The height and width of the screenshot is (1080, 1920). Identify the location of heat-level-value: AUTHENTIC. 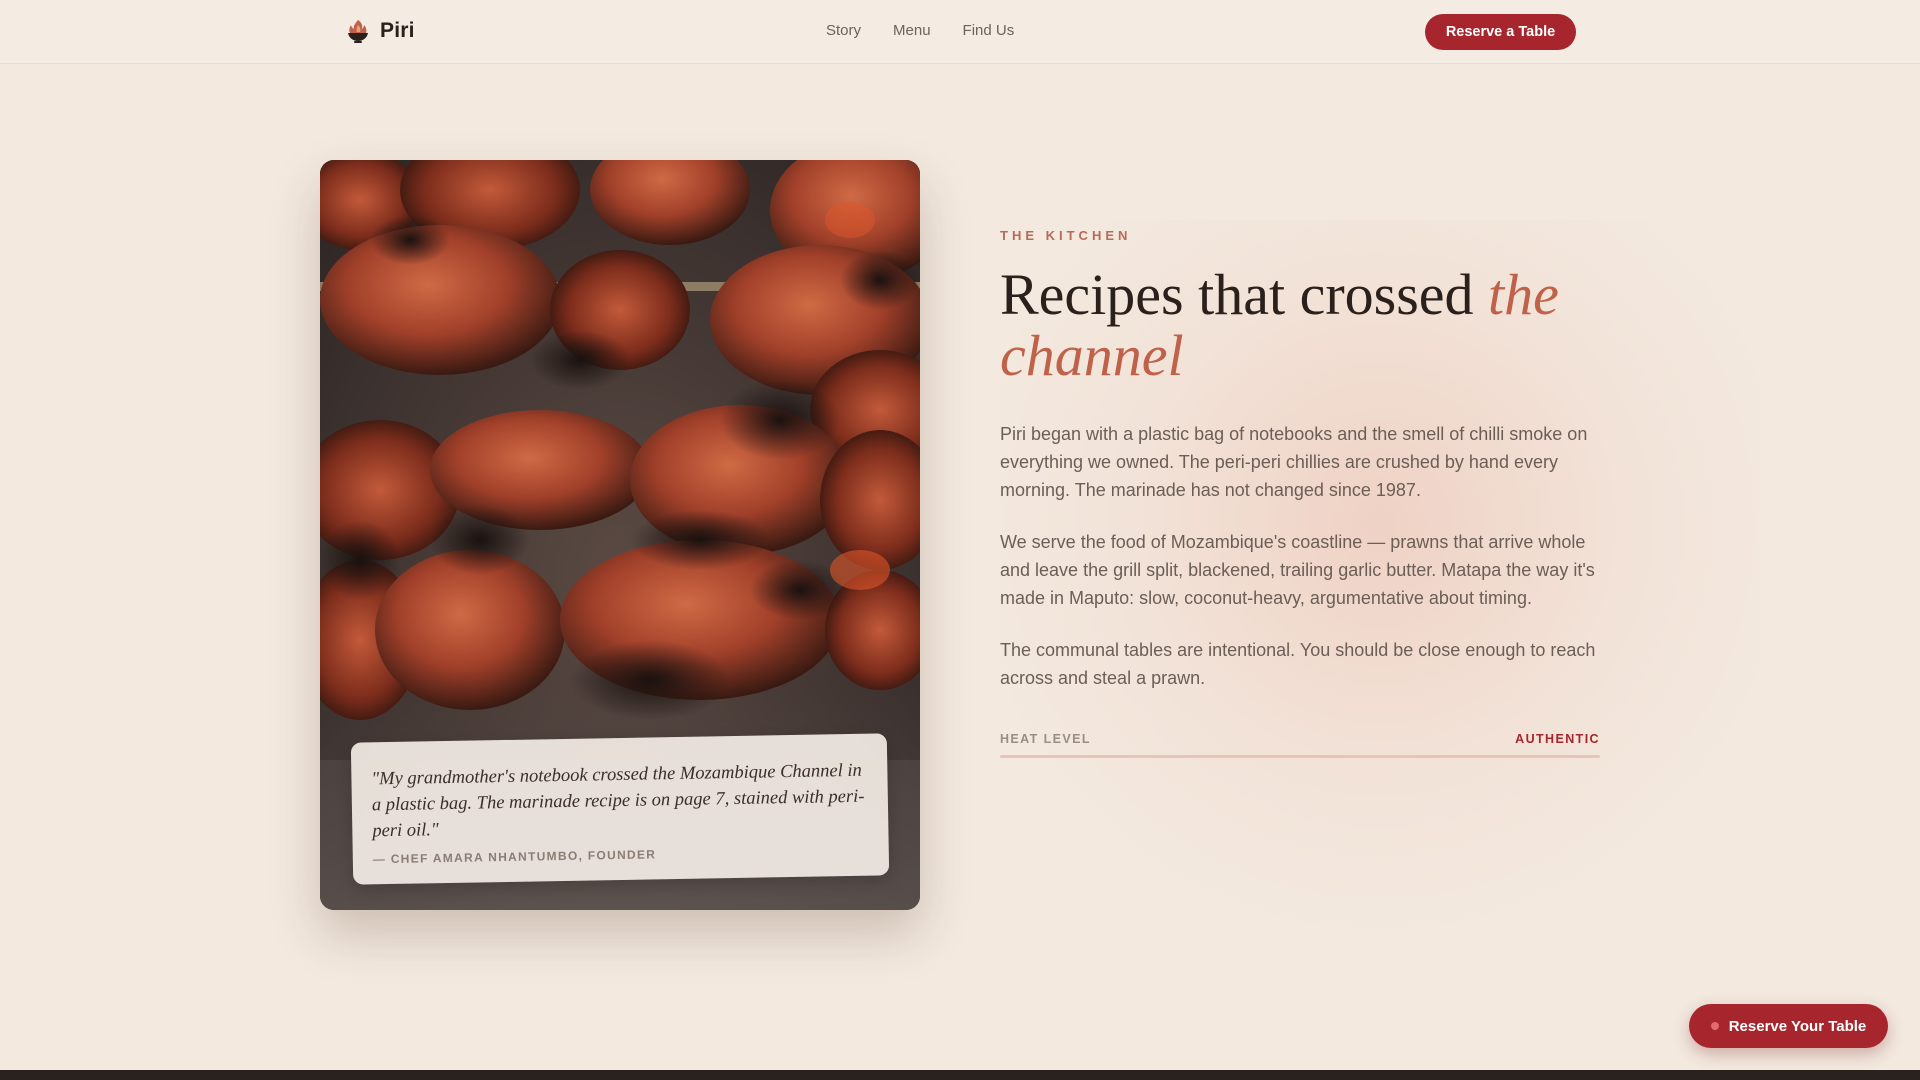
(1557, 739).